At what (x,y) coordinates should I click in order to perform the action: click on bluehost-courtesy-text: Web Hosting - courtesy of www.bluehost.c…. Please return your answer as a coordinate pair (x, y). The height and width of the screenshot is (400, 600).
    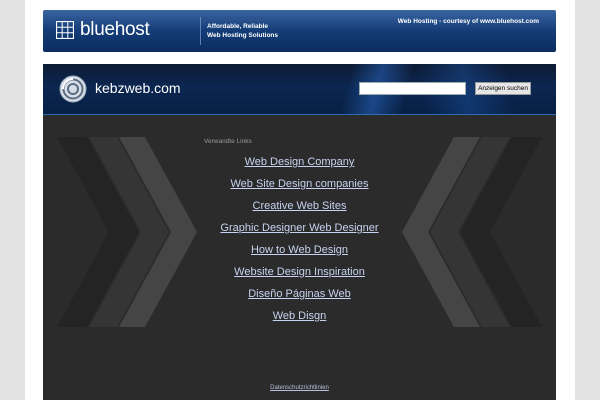
    Looking at the image, I should click on (468, 21).